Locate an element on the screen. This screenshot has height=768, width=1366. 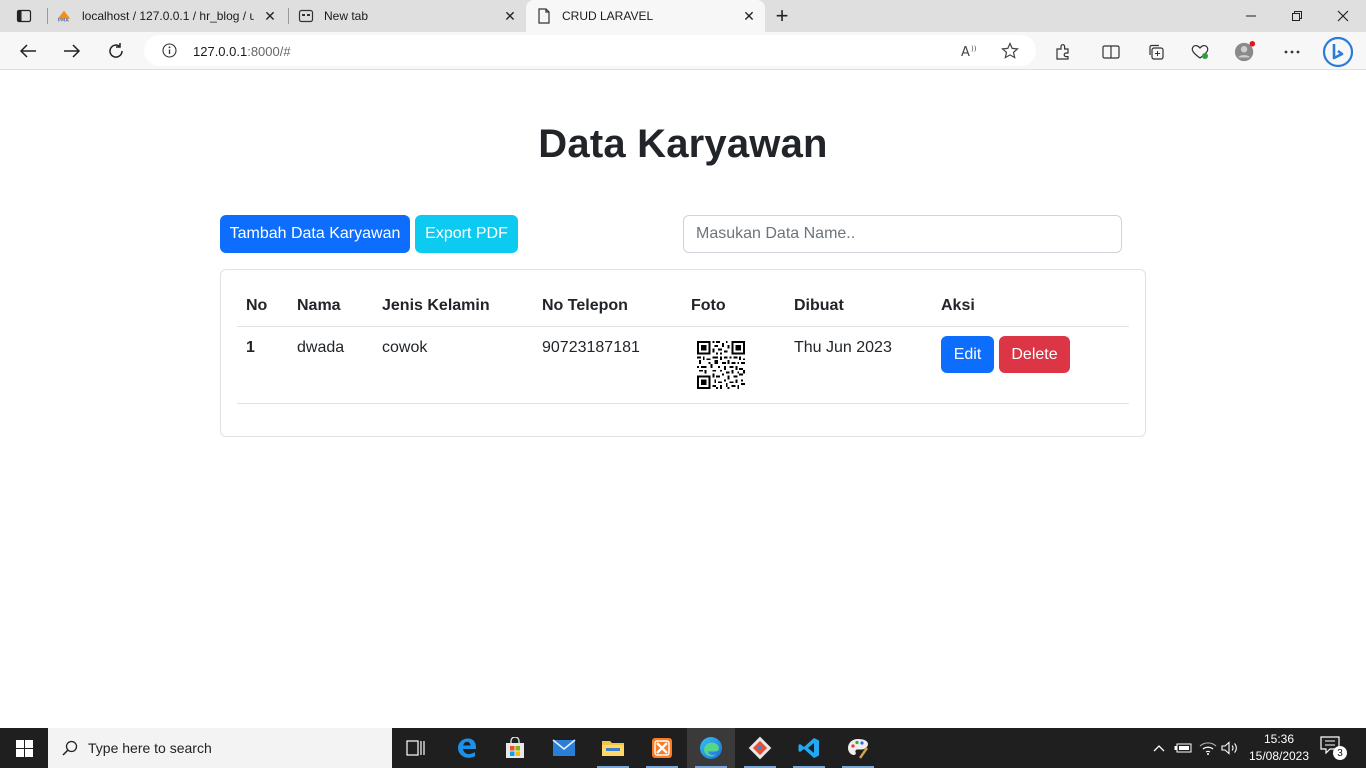
info-icon is located at coordinates (169, 53).